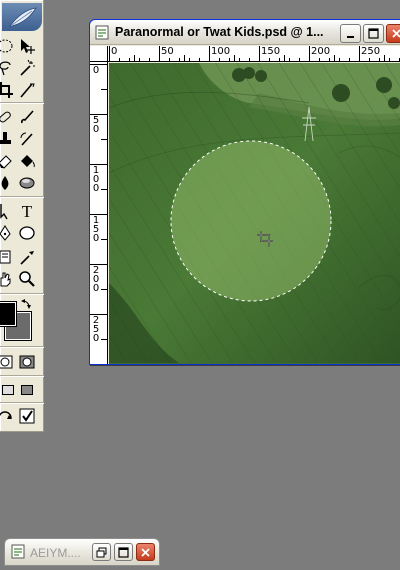  I want to click on minimize-button, so click(350, 33).